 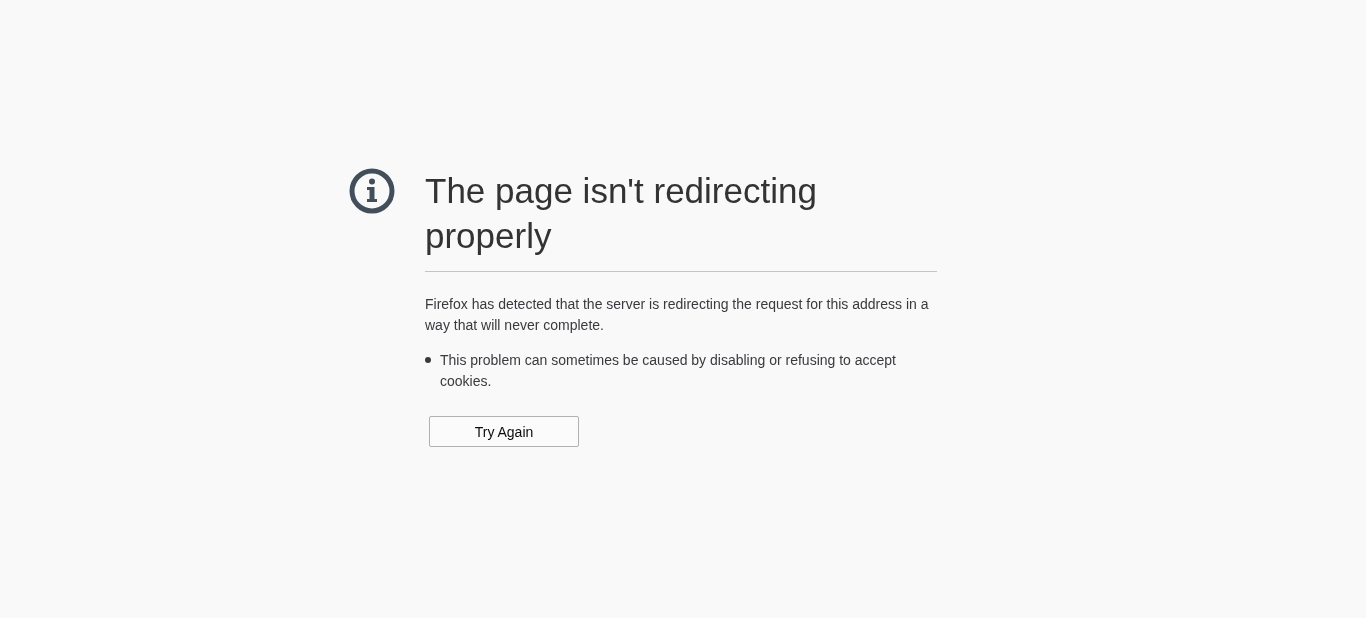 I want to click on try-again-button: Try Again, so click(x=504, y=431).